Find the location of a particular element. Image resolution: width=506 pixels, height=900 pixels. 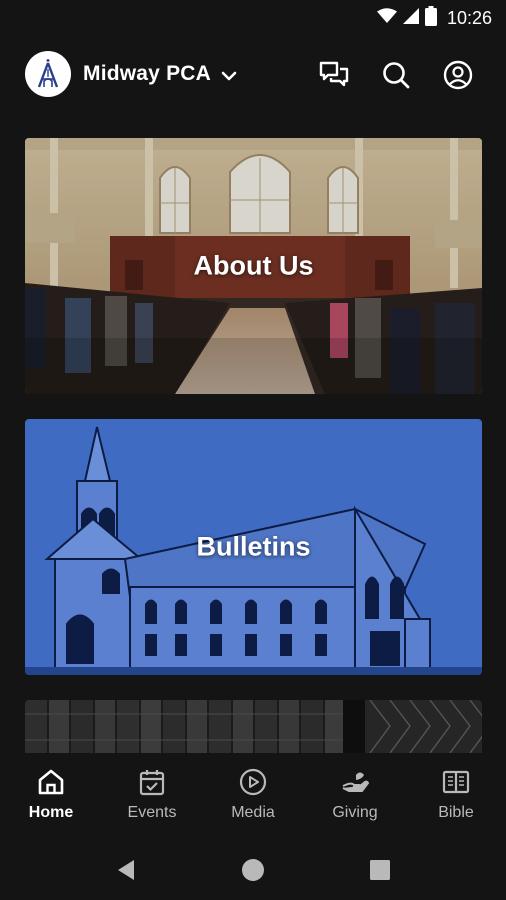

wifi-icon is located at coordinates (386, 18).